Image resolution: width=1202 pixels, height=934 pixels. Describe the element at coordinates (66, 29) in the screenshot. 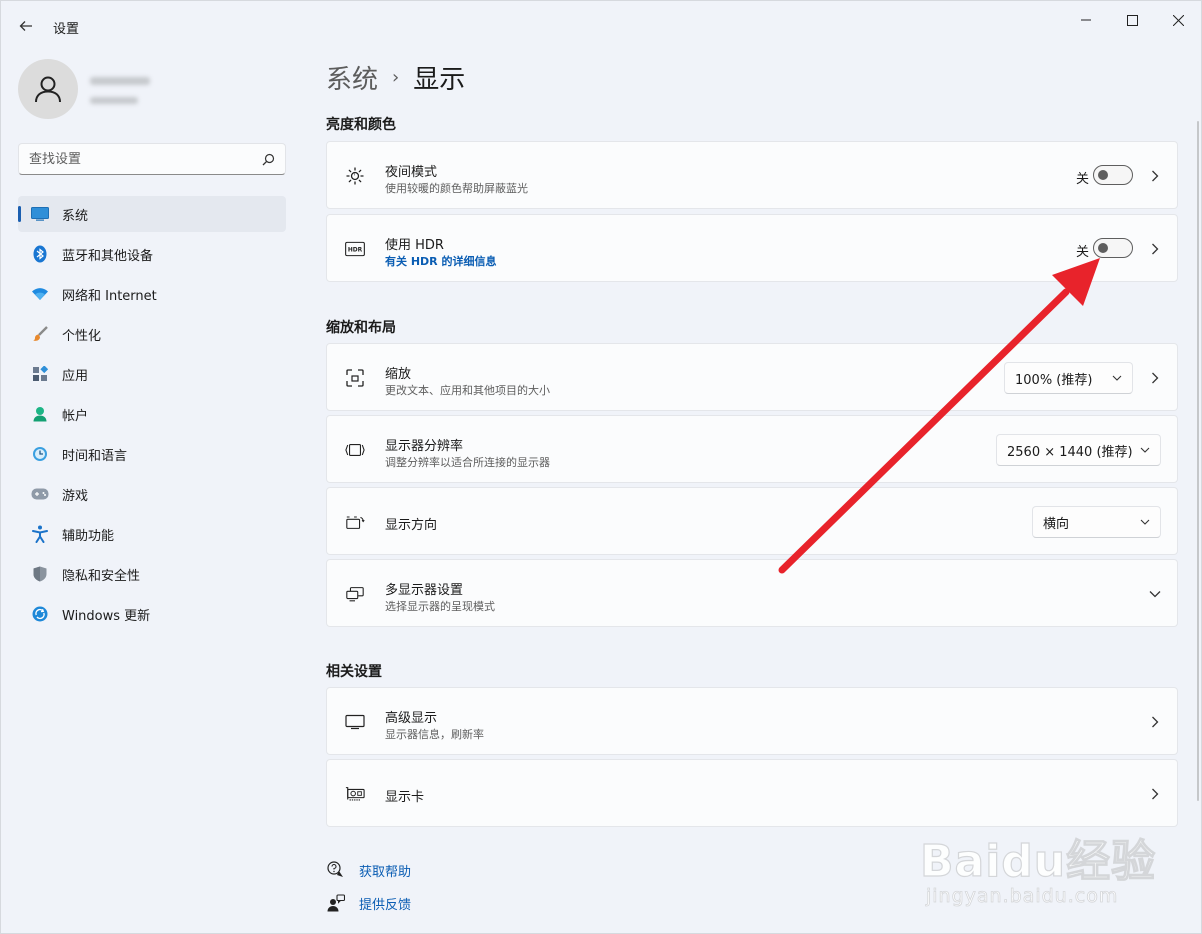

I see `app-title: 设置` at that location.